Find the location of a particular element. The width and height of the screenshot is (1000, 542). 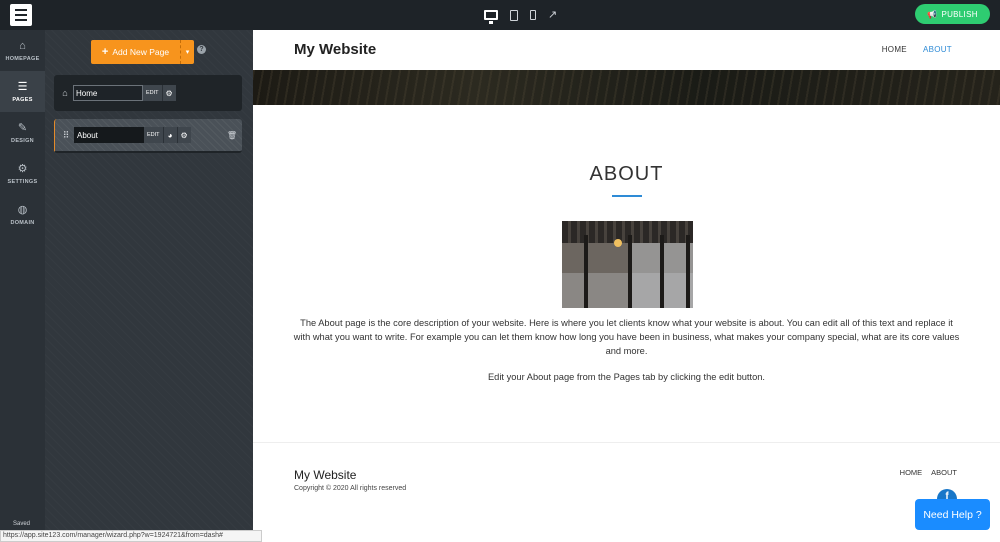

globe-icon: ◍ is located at coordinates (22, 209).